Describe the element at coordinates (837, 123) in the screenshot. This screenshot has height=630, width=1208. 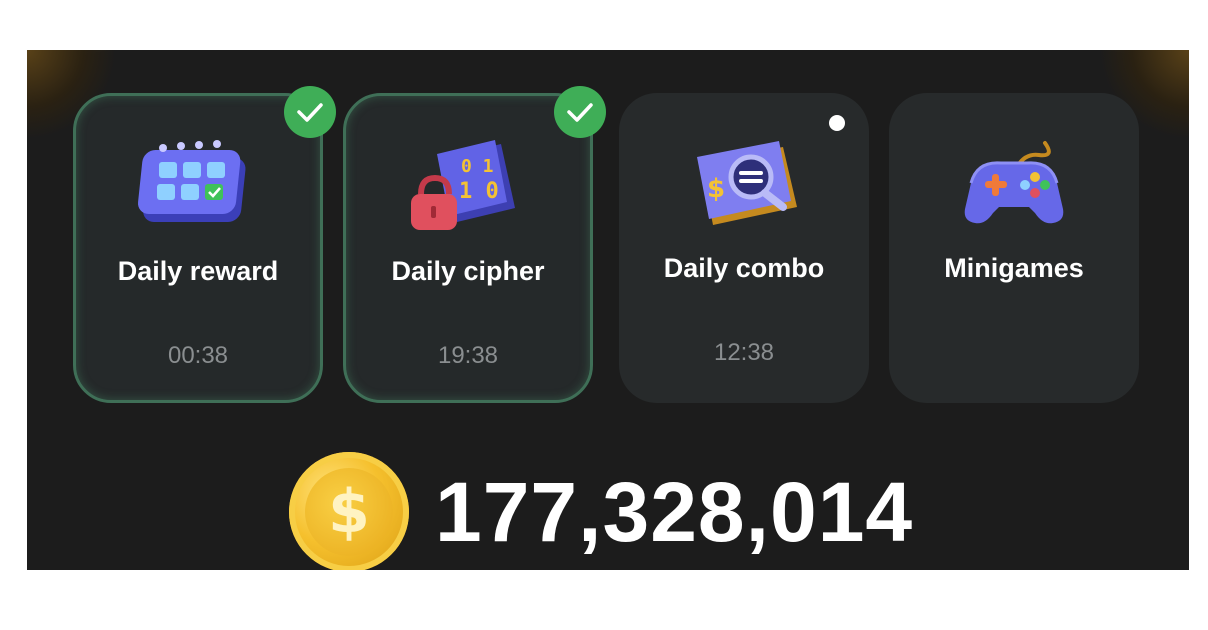
I see `notification-dot` at that location.